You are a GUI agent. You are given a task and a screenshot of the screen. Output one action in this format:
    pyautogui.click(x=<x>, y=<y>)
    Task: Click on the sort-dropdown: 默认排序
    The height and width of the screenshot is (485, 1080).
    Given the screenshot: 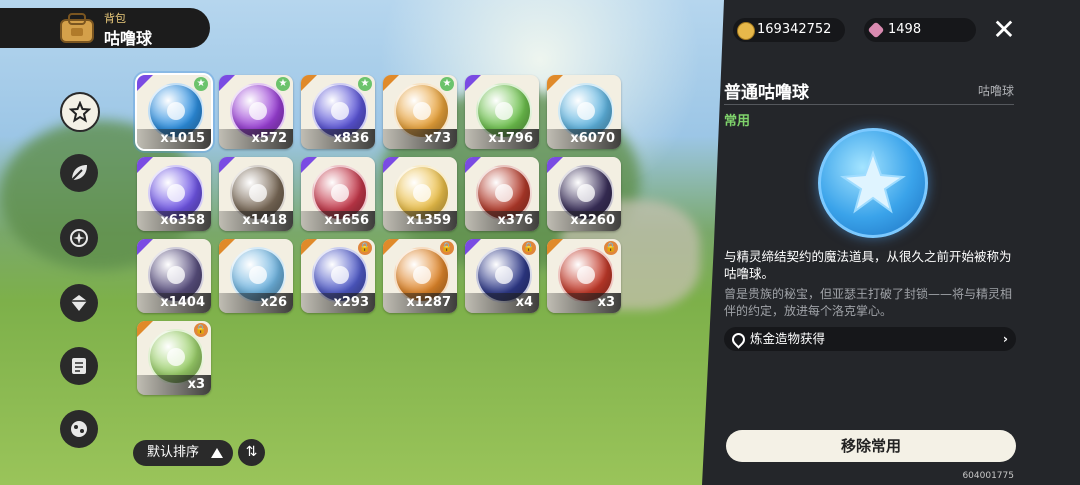 What is the action you would take?
    pyautogui.click(x=183, y=453)
    